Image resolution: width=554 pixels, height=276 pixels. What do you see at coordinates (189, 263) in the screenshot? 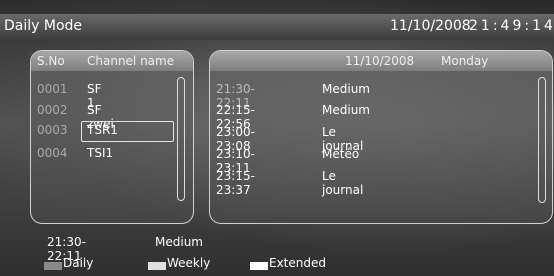
I see `weekly-label: Weekly` at bounding box center [189, 263].